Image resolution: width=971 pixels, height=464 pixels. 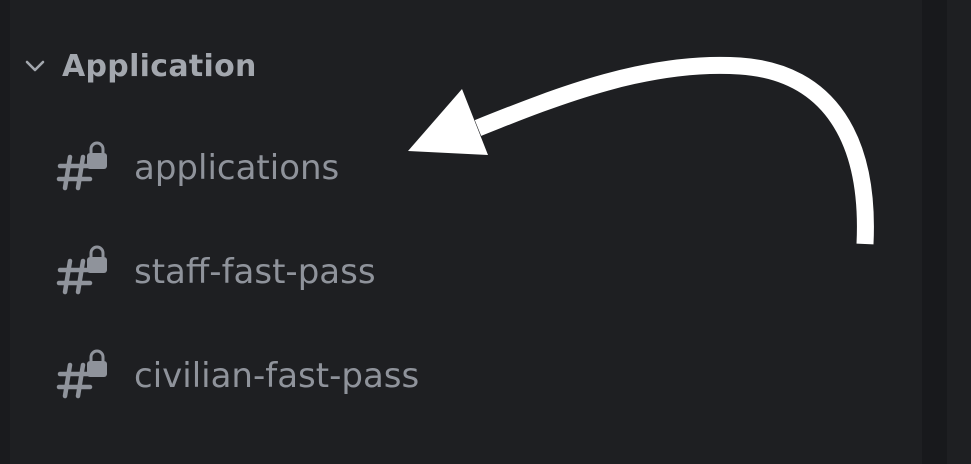 What do you see at coordinates (934, 232) in the screenshot?
I see `panel-divider` at bounding box center [934, 232].